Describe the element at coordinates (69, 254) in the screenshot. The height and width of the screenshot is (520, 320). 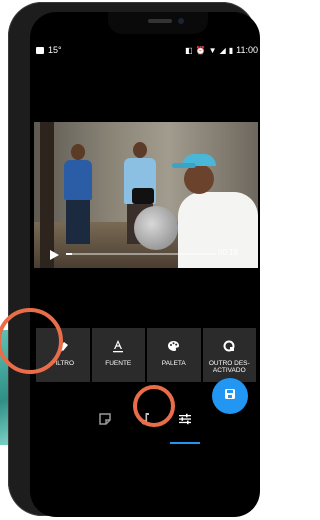
I see `video-progress-fill` at that location.